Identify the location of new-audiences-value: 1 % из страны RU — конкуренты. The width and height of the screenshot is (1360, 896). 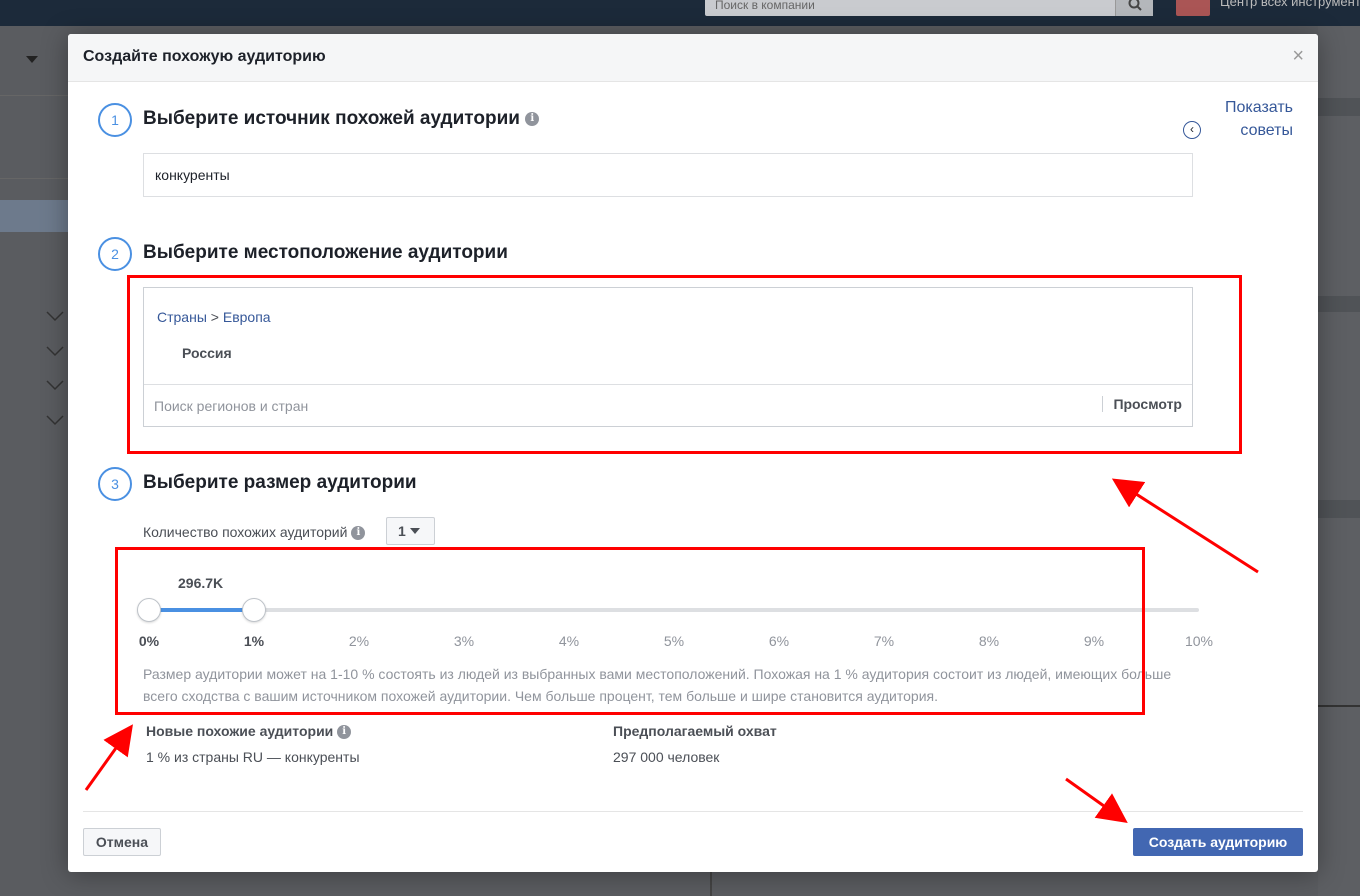
(253, 757).